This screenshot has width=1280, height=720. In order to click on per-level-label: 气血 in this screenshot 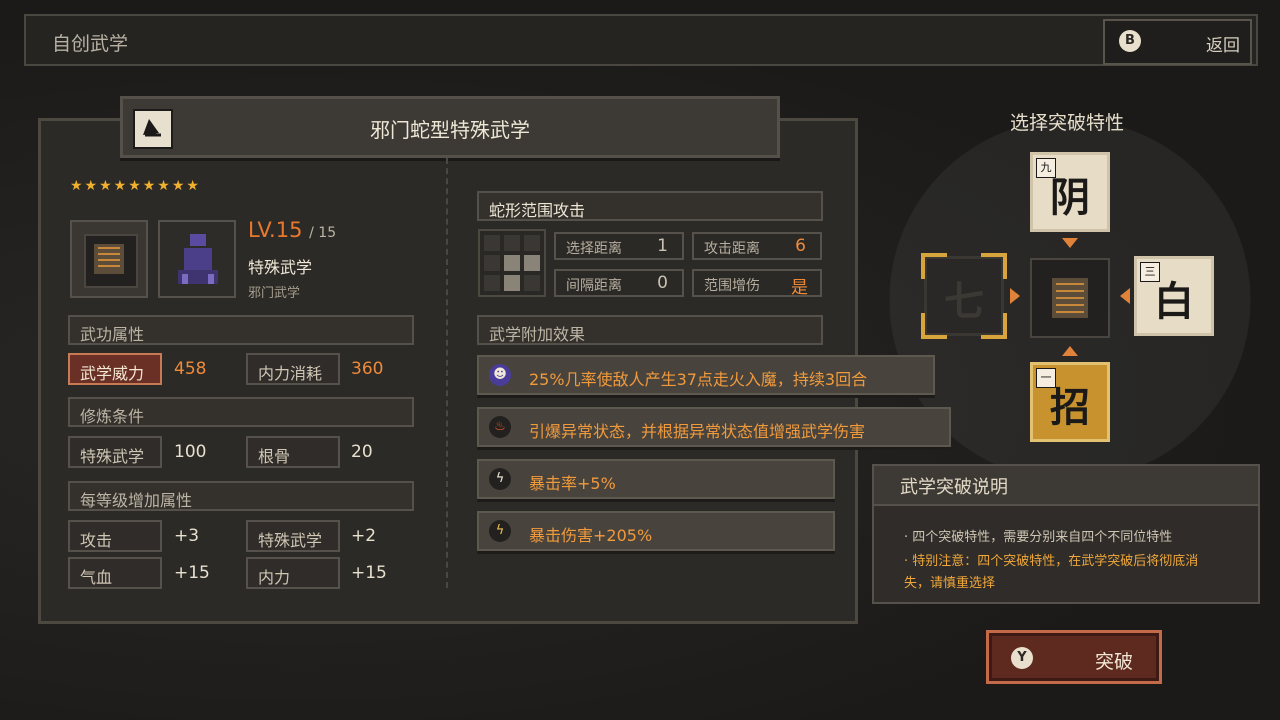, I will do `click(115, 573)`.